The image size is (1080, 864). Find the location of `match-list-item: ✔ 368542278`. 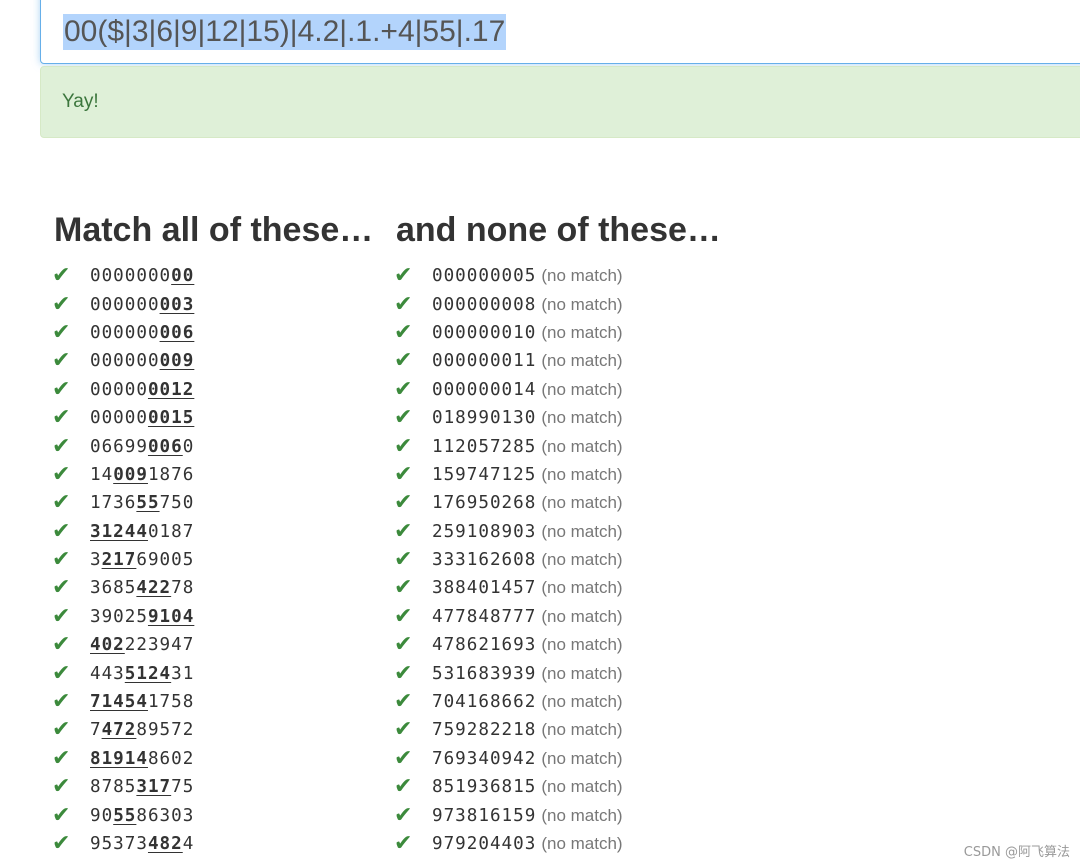

match-list-item: ✔ 368542278 is located at coordinates (123, 588).